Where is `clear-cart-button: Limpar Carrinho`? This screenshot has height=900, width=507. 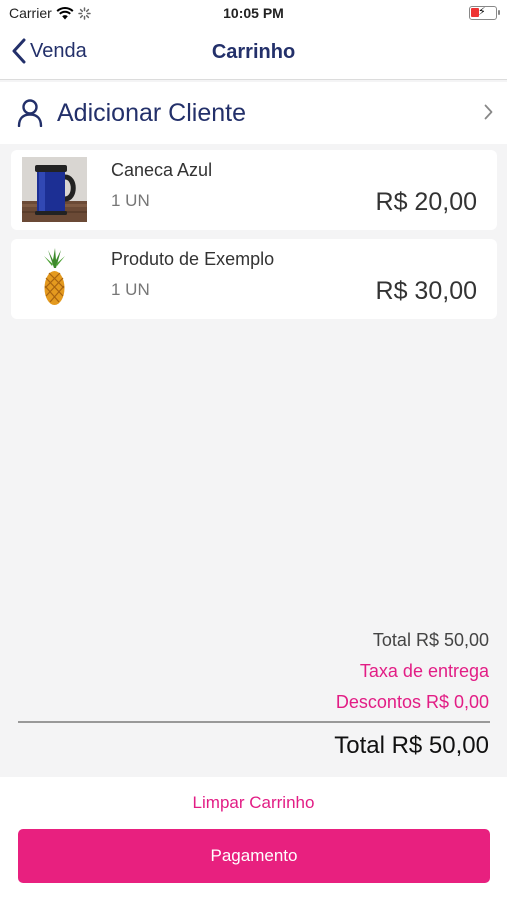 clear-cart-button: Limpar Carrinho is located at coordinates (253, 803).